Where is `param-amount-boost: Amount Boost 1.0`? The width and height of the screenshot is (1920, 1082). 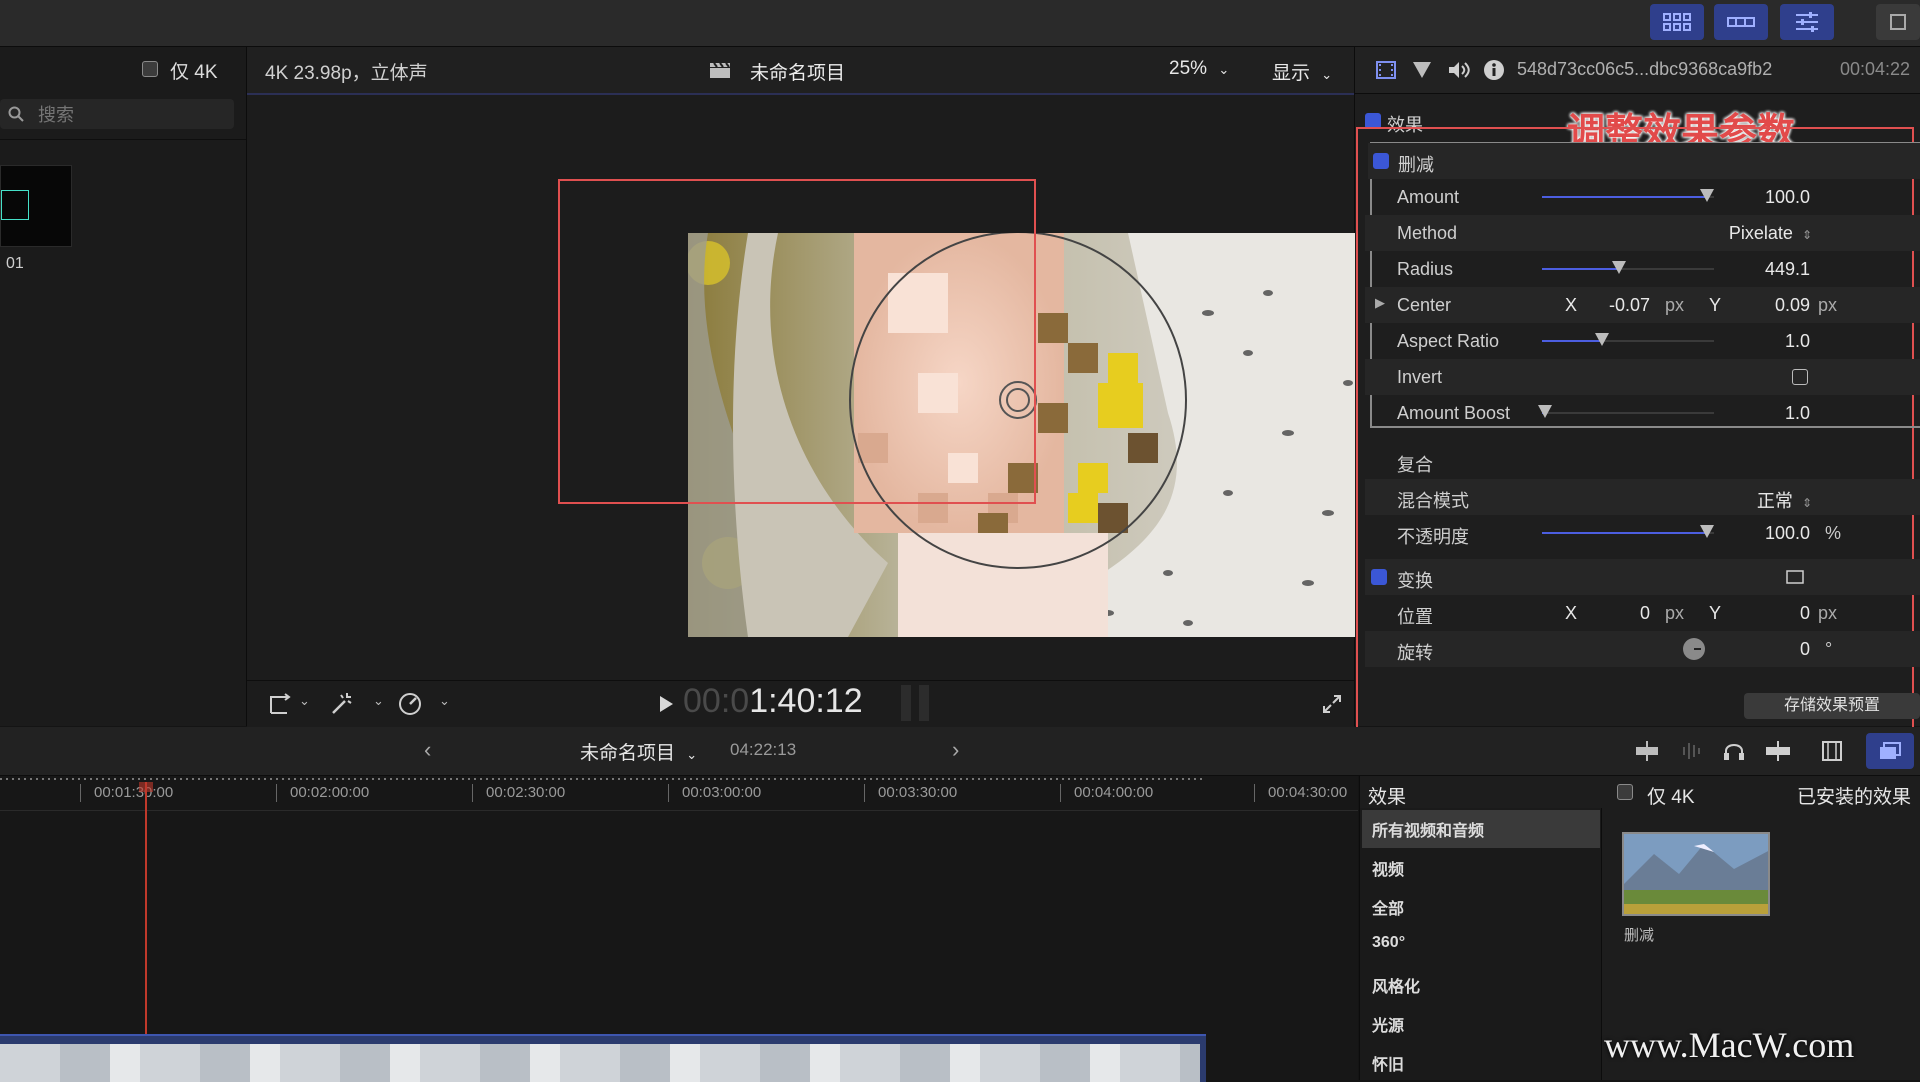 param-amount-boost: Amount Boost 1.0 is located at coordinates (1642, 413).